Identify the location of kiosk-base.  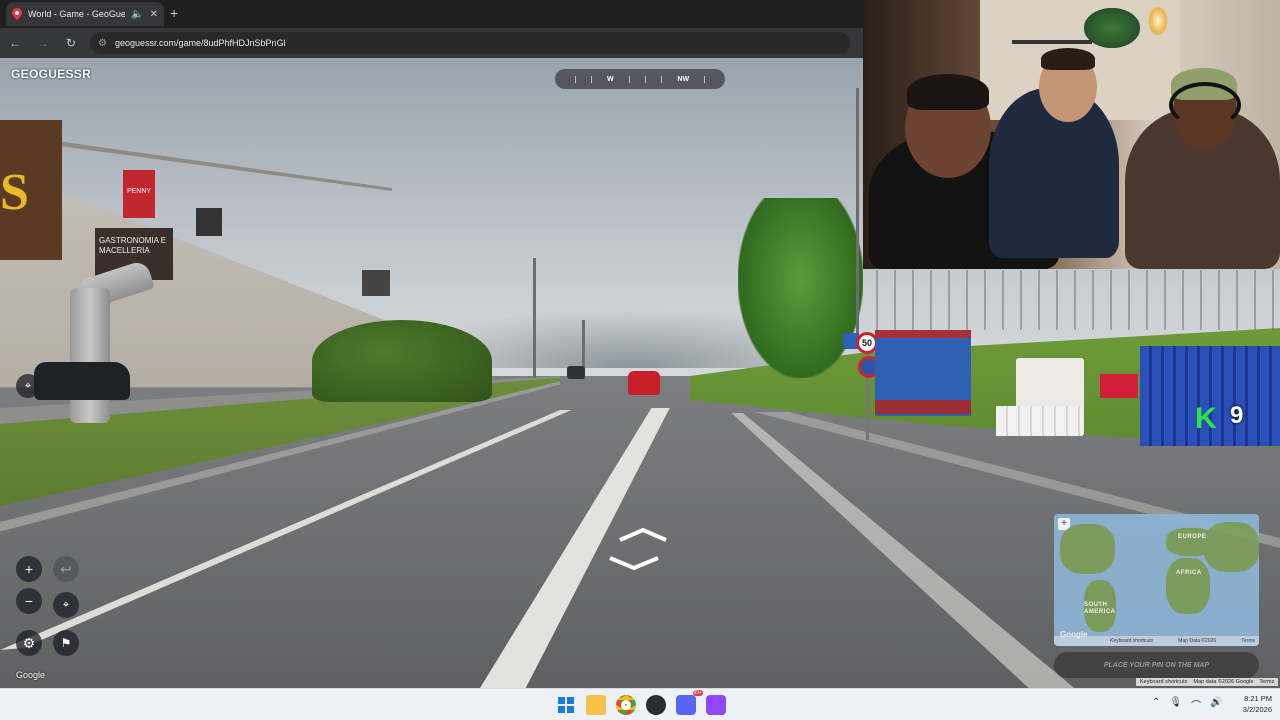
(923, 407).